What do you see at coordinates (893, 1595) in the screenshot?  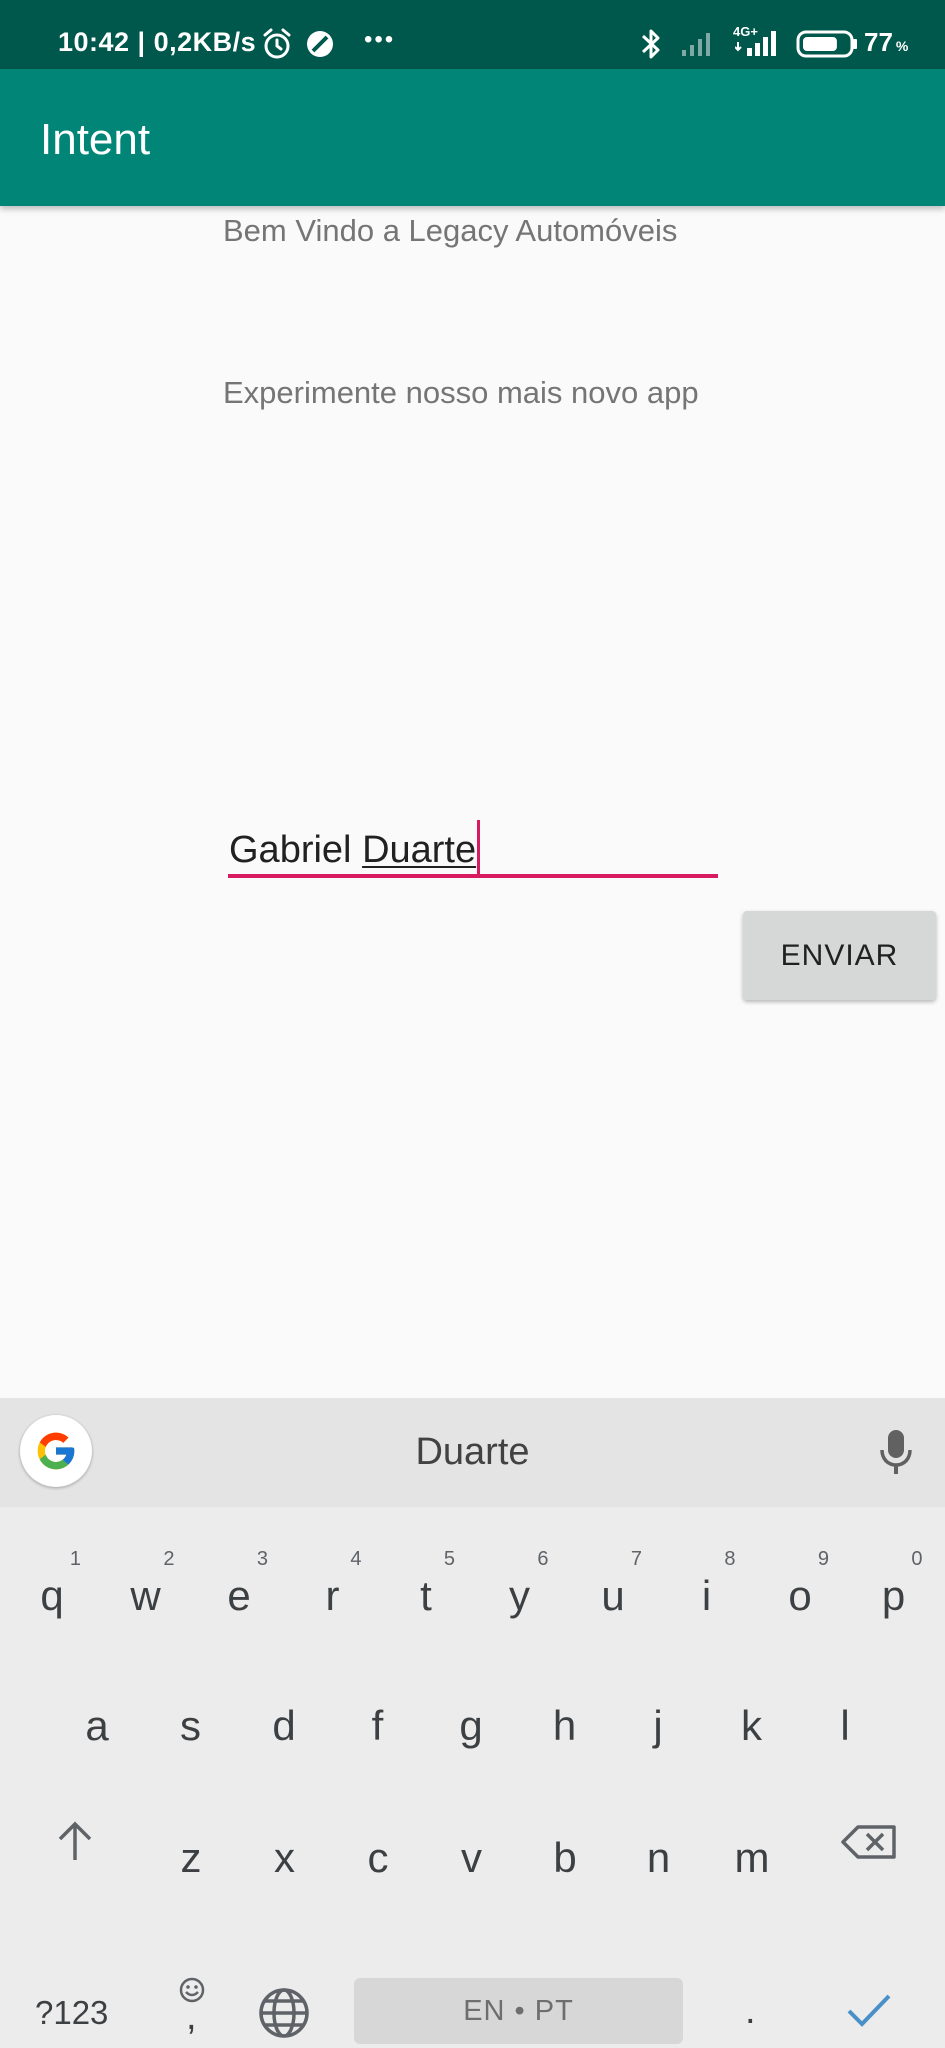 I see `key-label: p` at bounding box center [893, 1595].